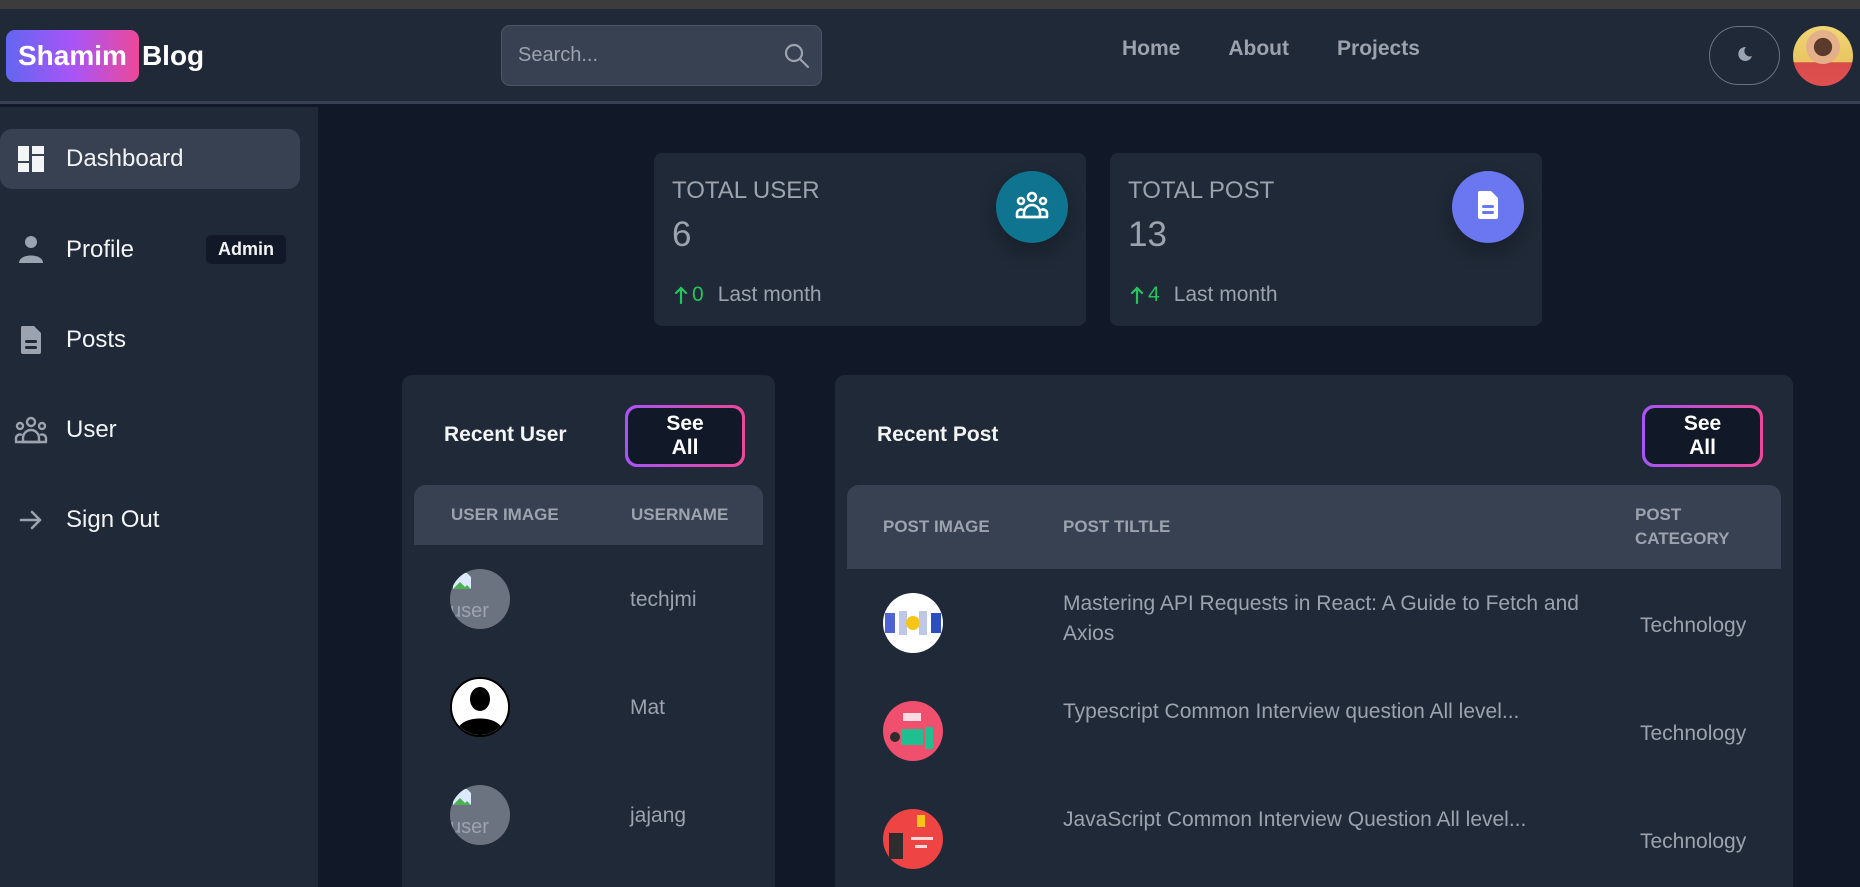 The image size is (1860, 887). What do you see at coordinates (930, 56) in the screenshot?
I see `navbar: Shamim Blog Home About Projects` at bounding box center [930, 56].